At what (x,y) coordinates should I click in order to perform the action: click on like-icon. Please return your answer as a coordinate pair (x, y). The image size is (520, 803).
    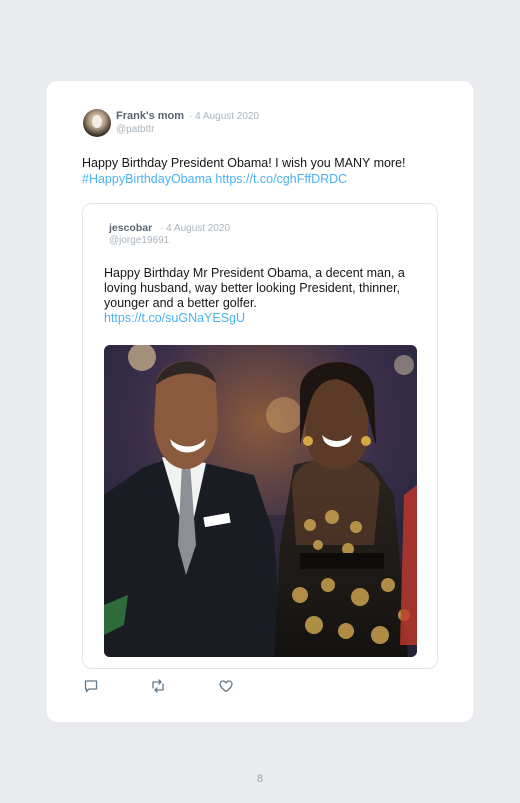
    Looking at the image, I should click on (226, 686).